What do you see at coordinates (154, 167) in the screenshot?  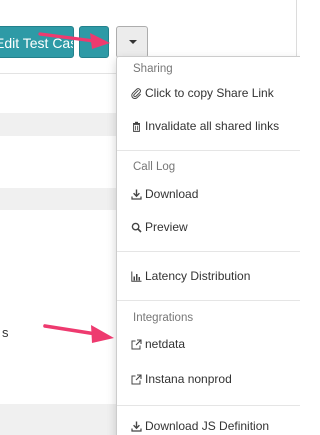 I see `dropdown-header-call-log: Call Log` at bounding box center [154, 167].